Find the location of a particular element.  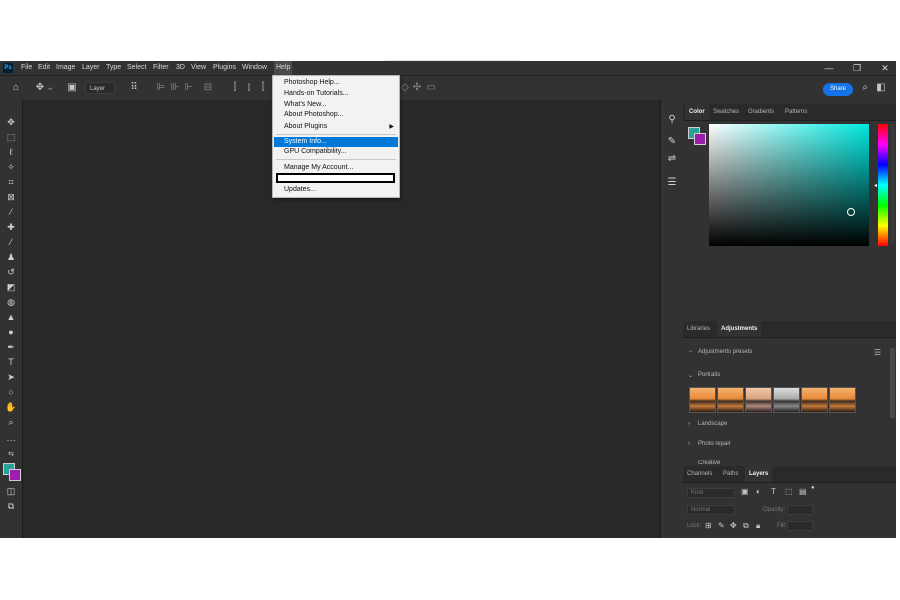

filter-adjustment-icon: ◐ is located at coordinates (758, 491).